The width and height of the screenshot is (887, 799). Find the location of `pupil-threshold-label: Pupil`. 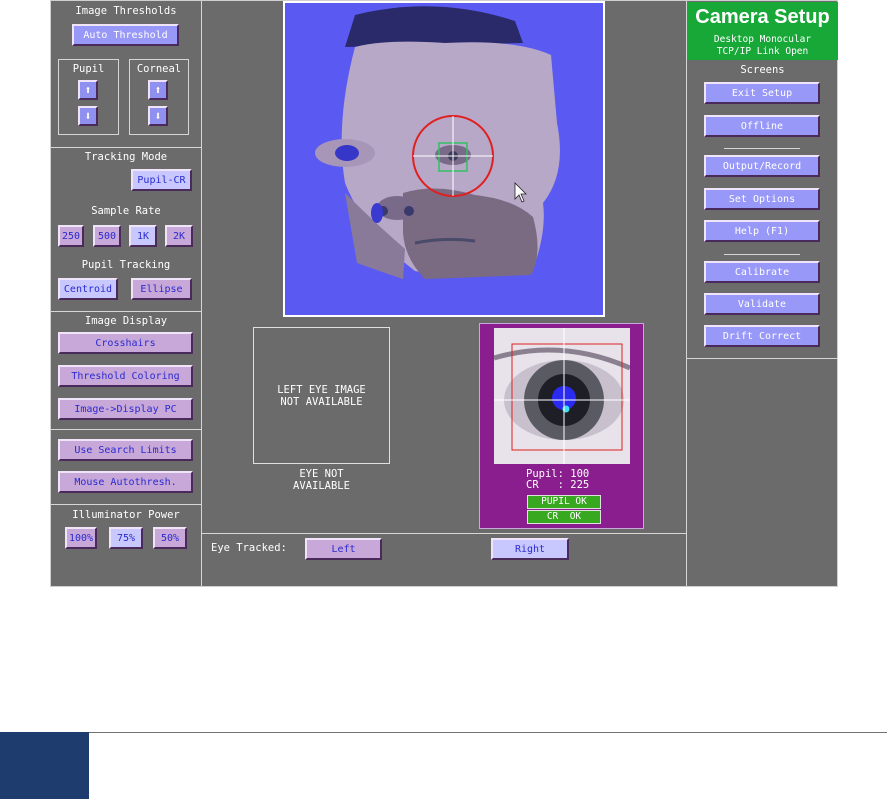

pupil-threshold-label: Pupil is located at coordinates (88, 69).